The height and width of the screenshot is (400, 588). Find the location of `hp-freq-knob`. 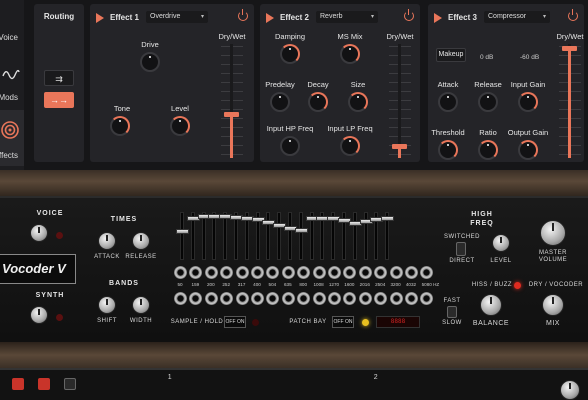

hp-freq-knob is located at coordinates (290, 146).